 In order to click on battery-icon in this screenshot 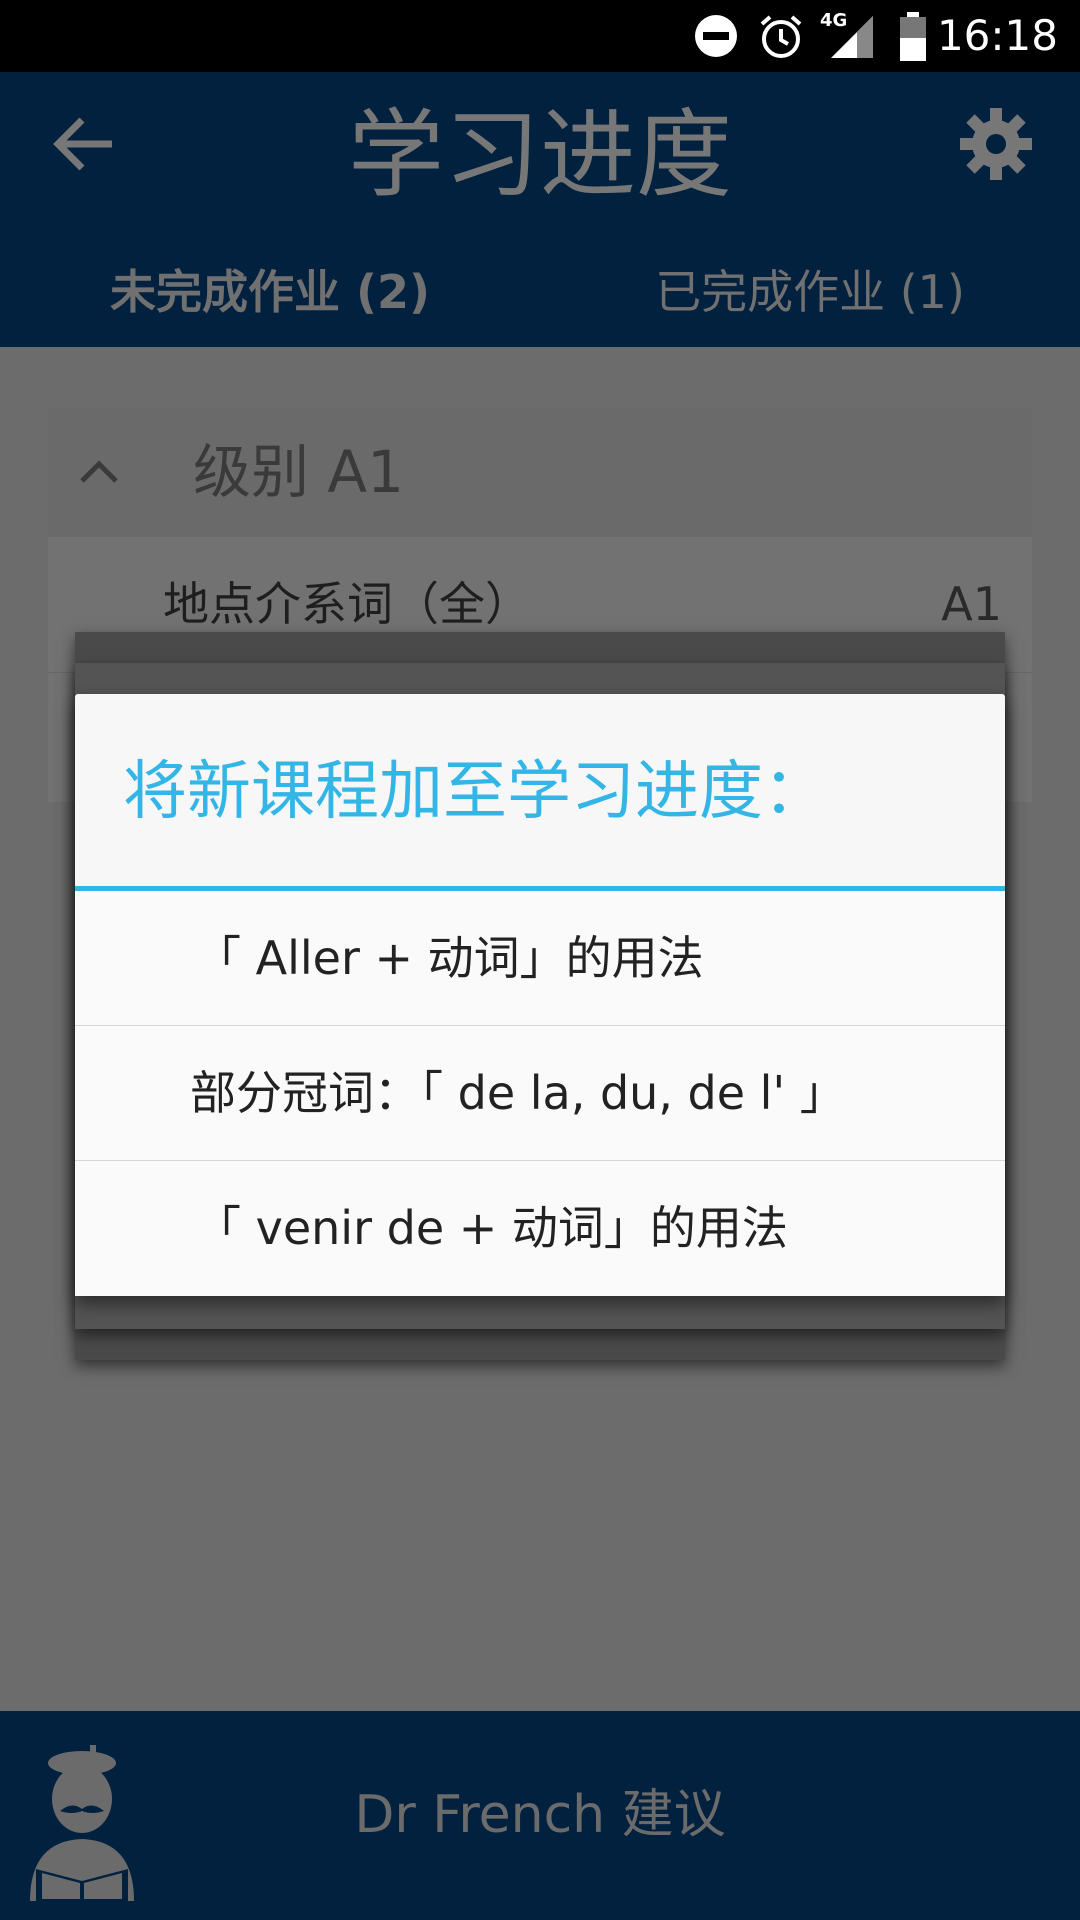, I will do `click(913, 36)`.